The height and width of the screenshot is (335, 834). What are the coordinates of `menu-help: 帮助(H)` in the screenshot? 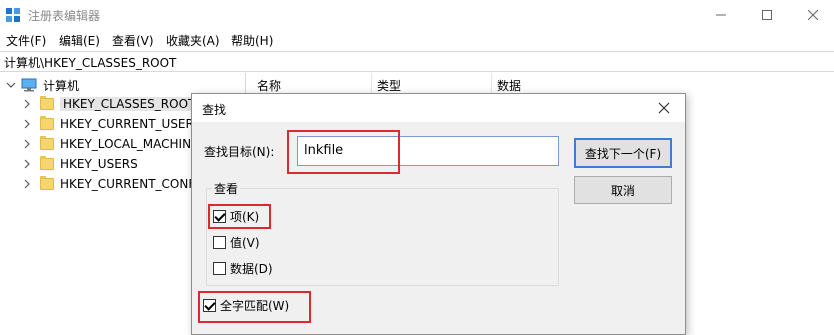 It's located at (252, 40).